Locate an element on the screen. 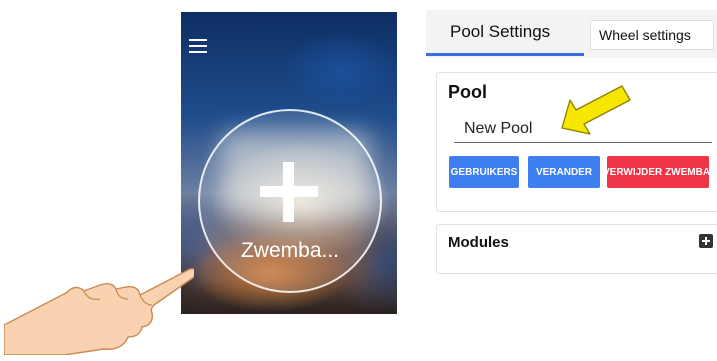 The height and width of the screenshot is (361, 717). delete-pool-button: VERWIJDER ZWEMBAD is located at coordinates (658, 172).